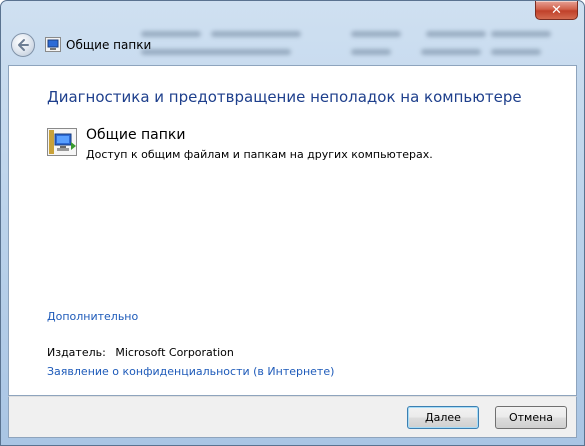 The width and height of the screenshot is (585, 446). I want to click on item-title: Общие папки, so click(135, 135).